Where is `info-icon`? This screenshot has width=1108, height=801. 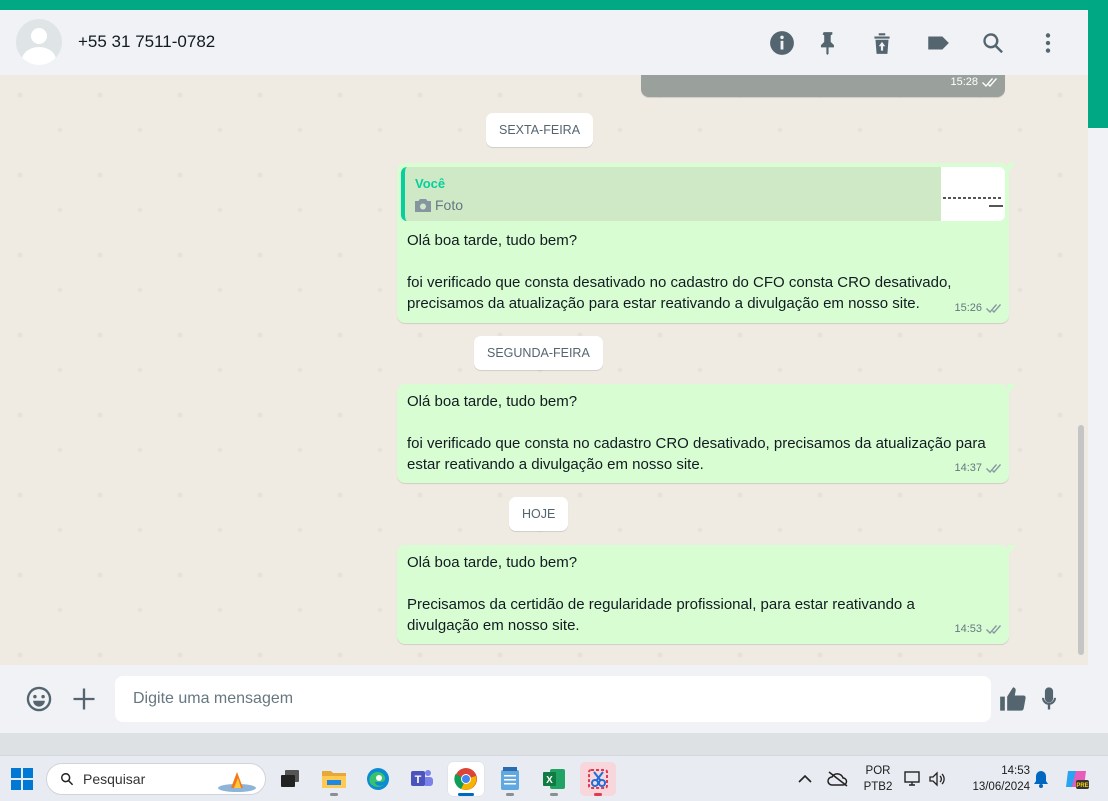 info-icon is located at coordinates (782, 43).